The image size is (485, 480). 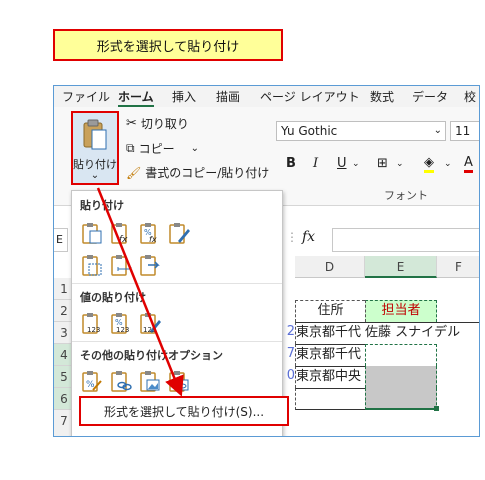 I want to click on tab-file: ファイル, so click(x=86, y=96).